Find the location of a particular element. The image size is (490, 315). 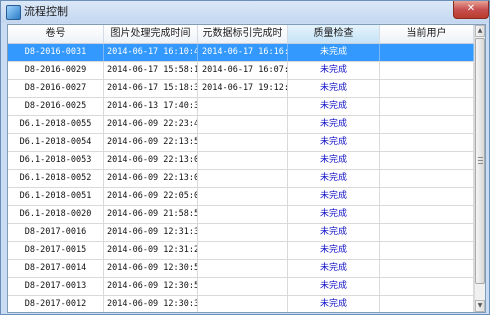

table-row: D8-2017-0013 2014-06-09 12:30:50 未完成 is located at coordinates (241, 287).